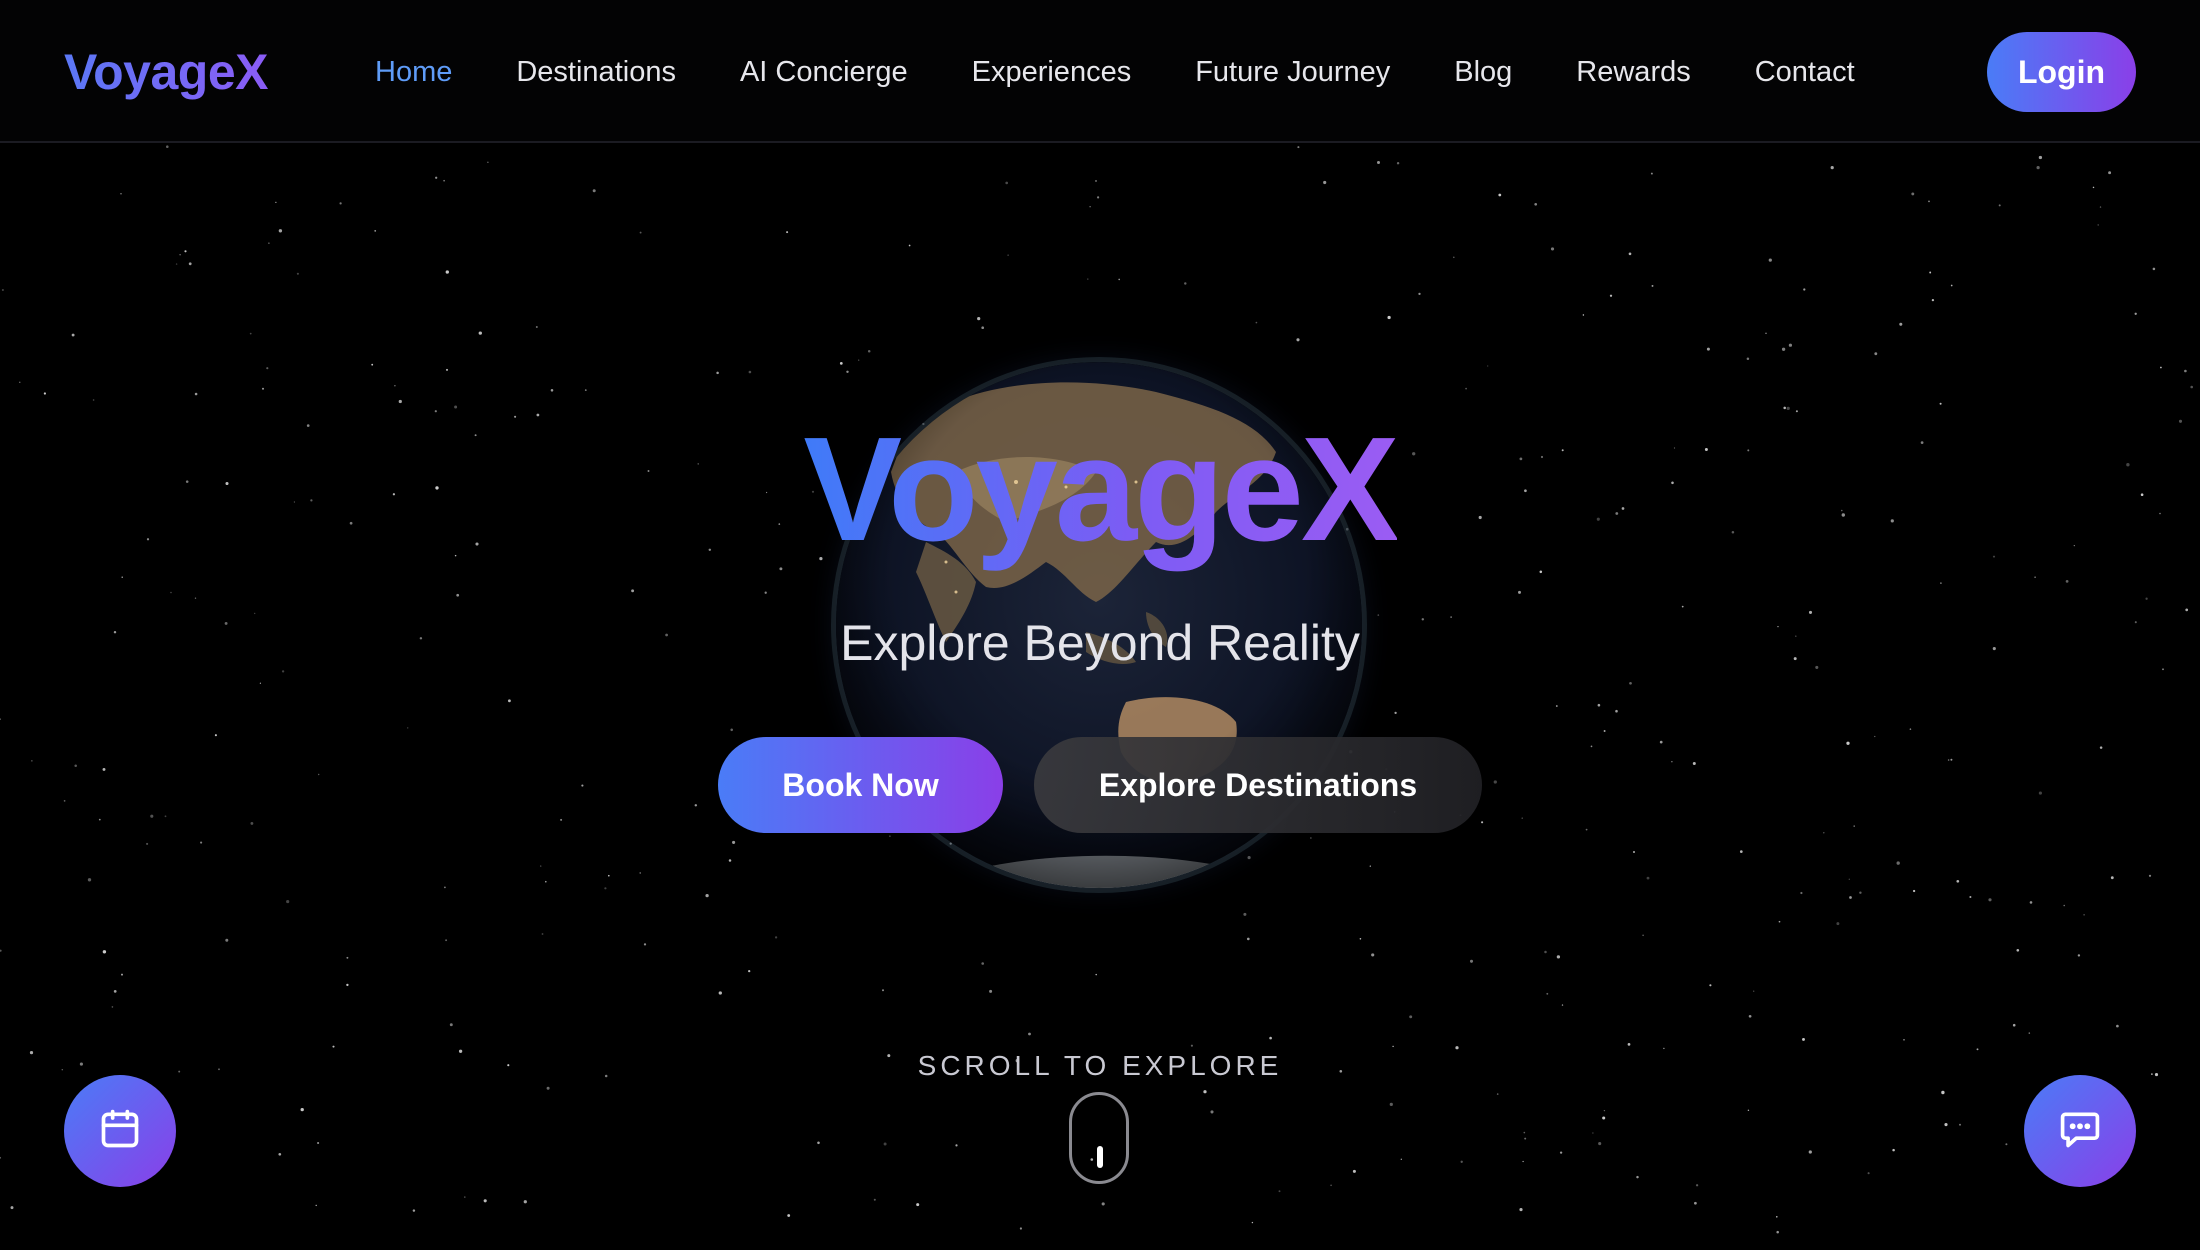  I want to click on nav-item-ai-concierge: AI Concierge, so click(824, 72).